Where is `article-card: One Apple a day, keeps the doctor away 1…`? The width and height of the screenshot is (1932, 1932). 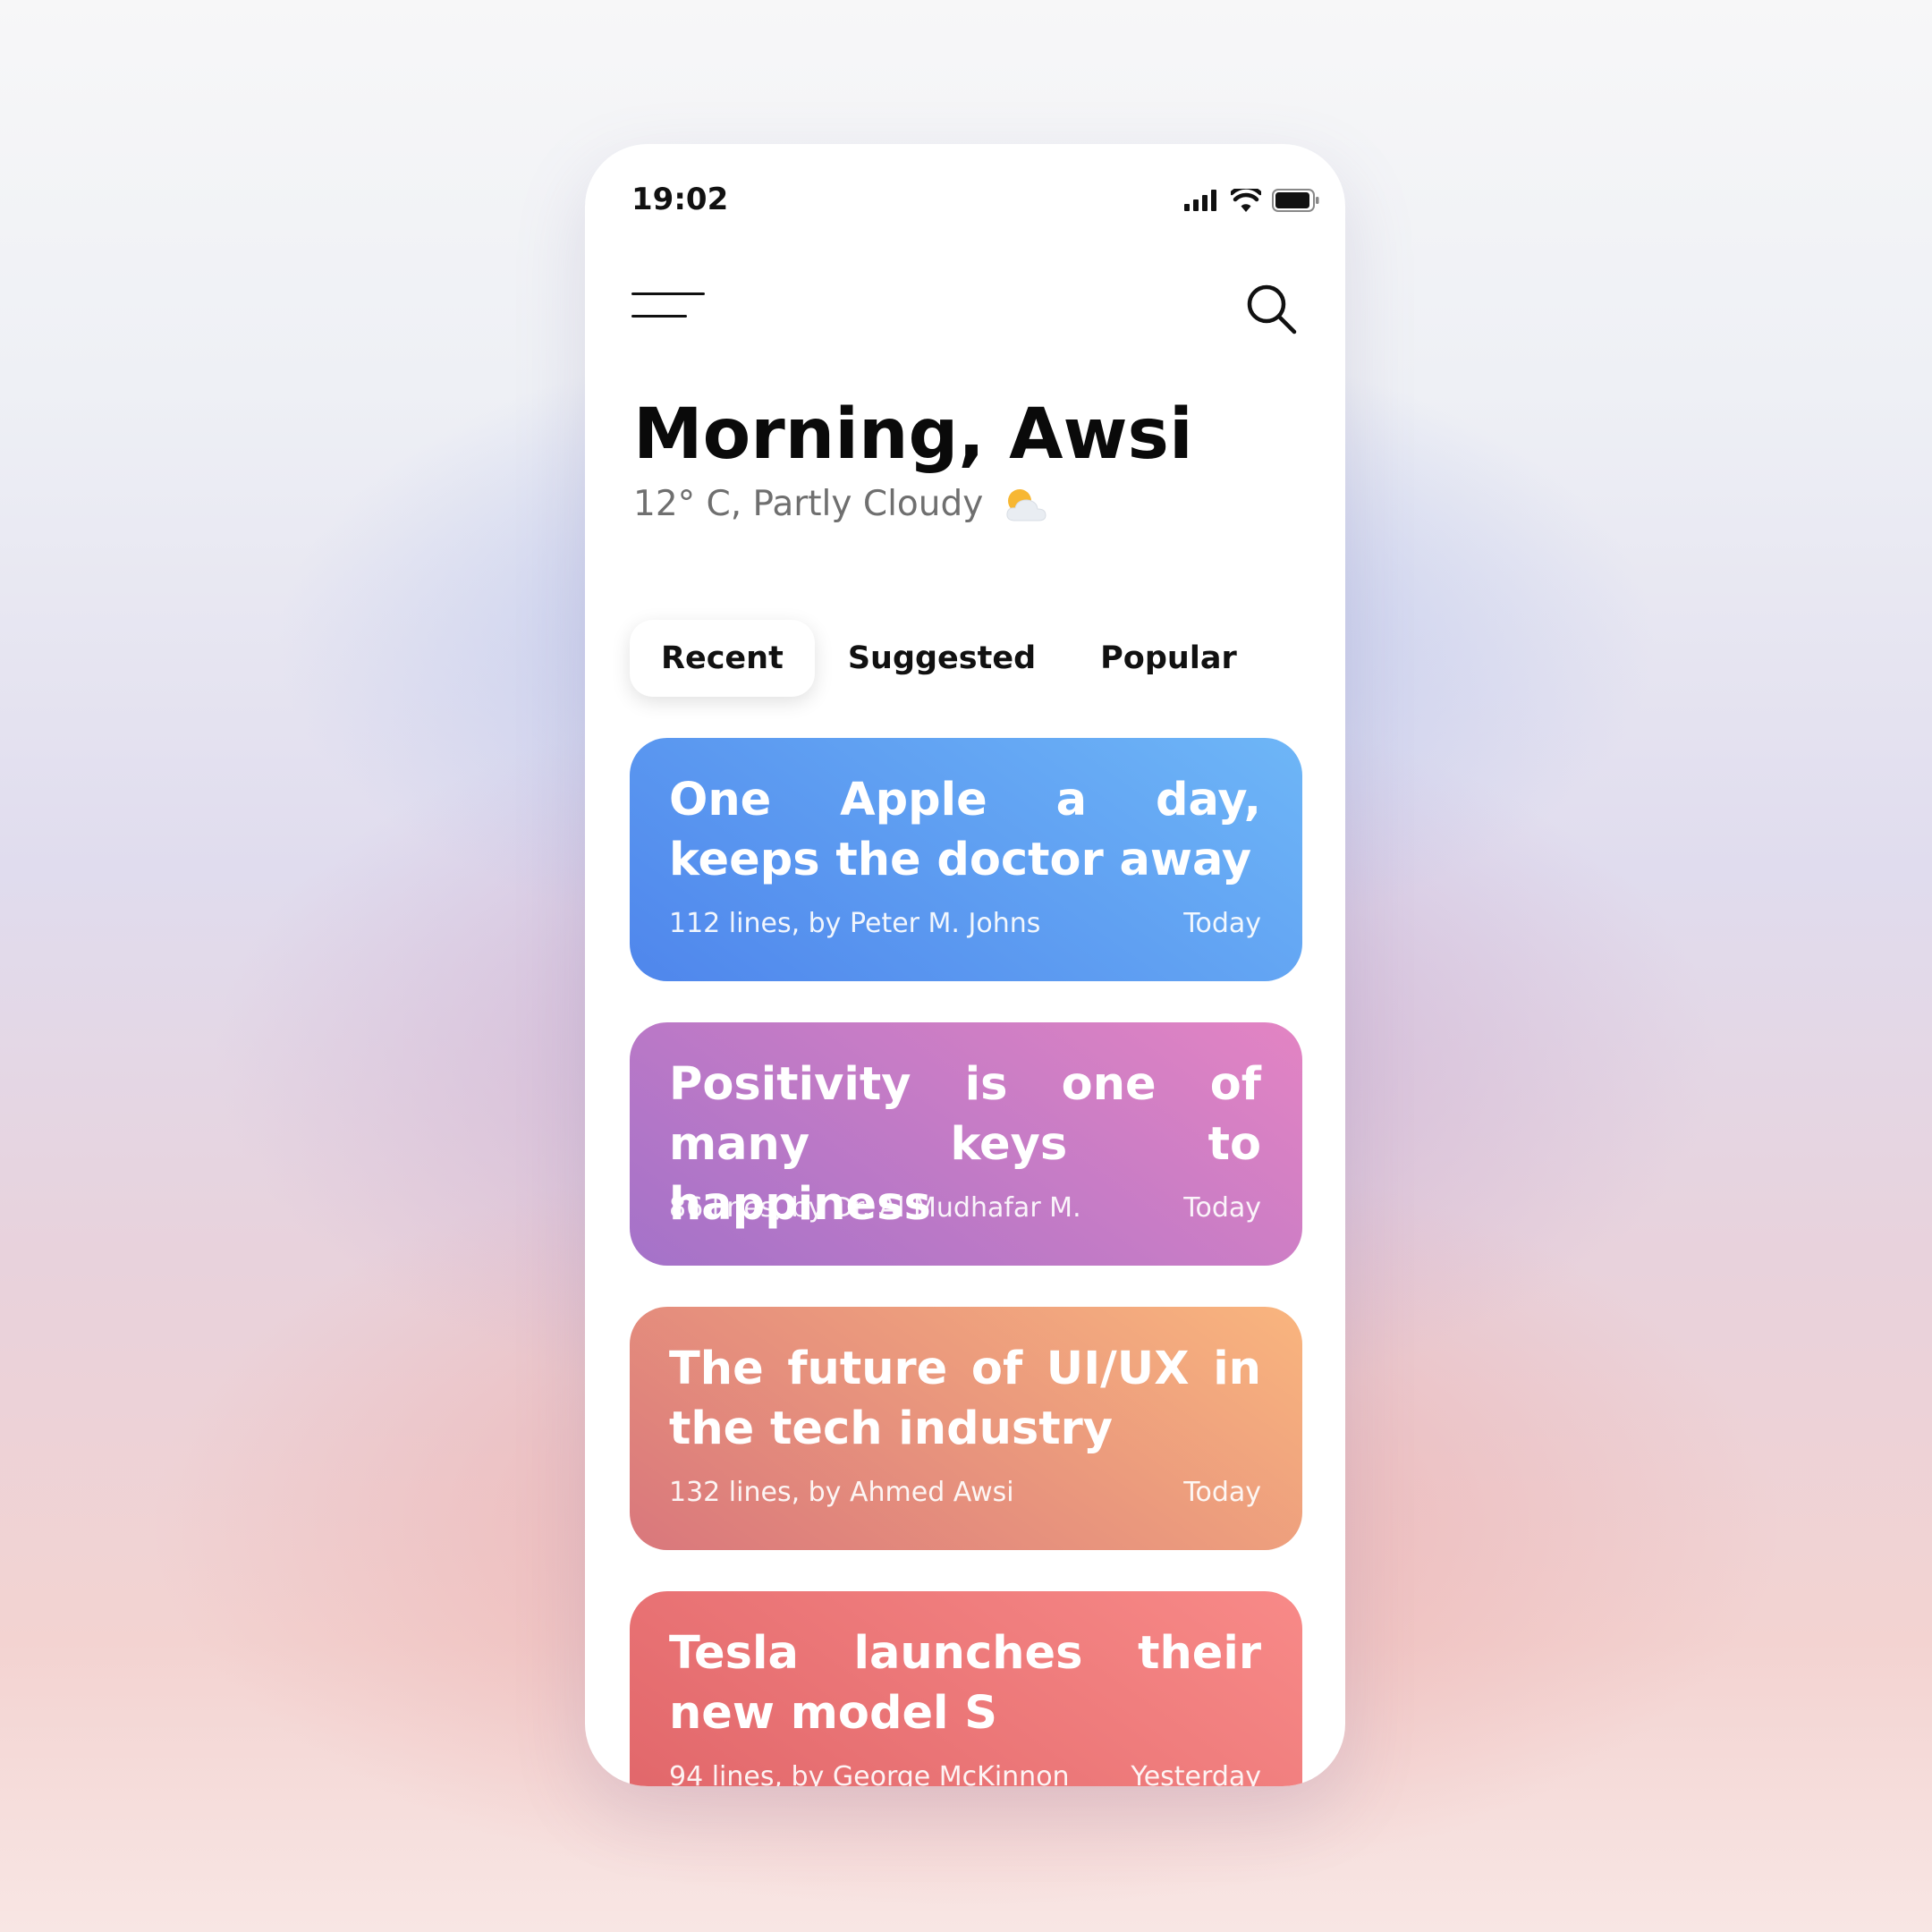 article-card: One Apple a day, keeps the doctor away 1… is located at coordinates (966, 859).